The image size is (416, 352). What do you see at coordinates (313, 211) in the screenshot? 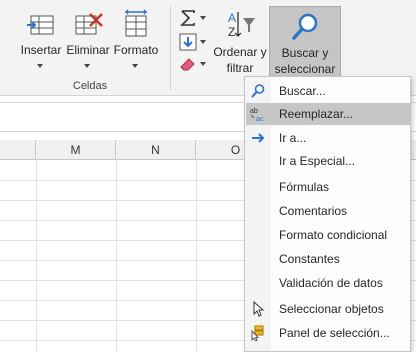
I see `menu-item-label: Comentarios` at bounding box center [313, 211].